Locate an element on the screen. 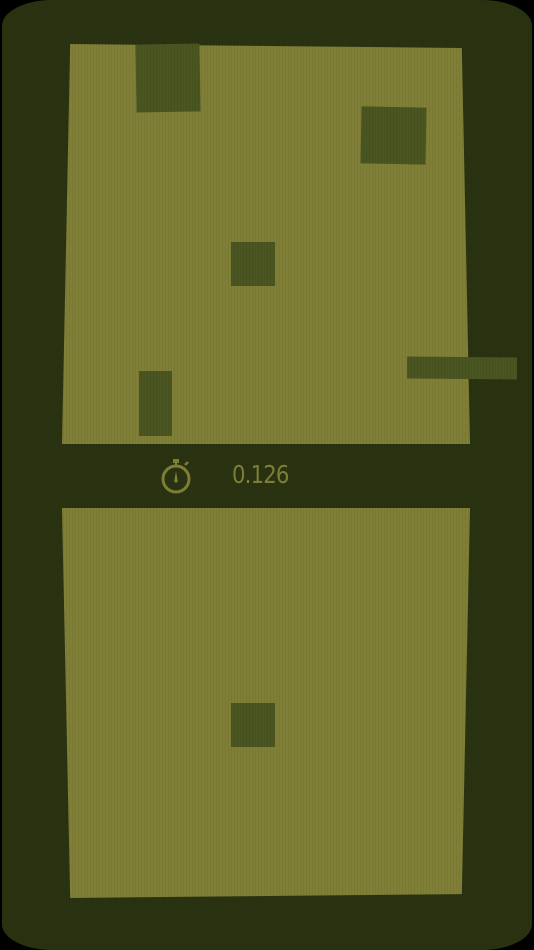 Image resolution: width=534 pixels, height=950 pixels. stopwatch-icon is located at coordinates (176, 476).